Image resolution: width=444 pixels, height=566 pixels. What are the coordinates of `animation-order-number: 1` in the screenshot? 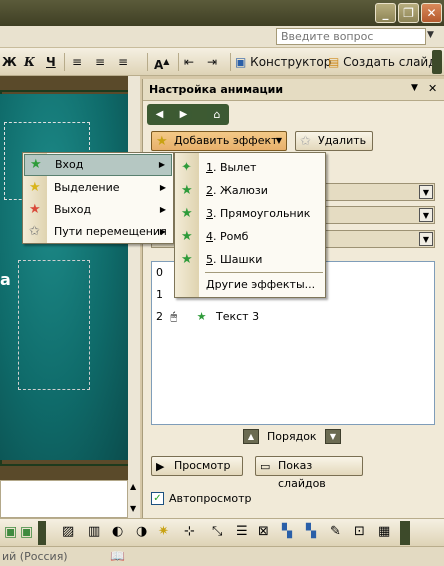 It's located at (159, 294).